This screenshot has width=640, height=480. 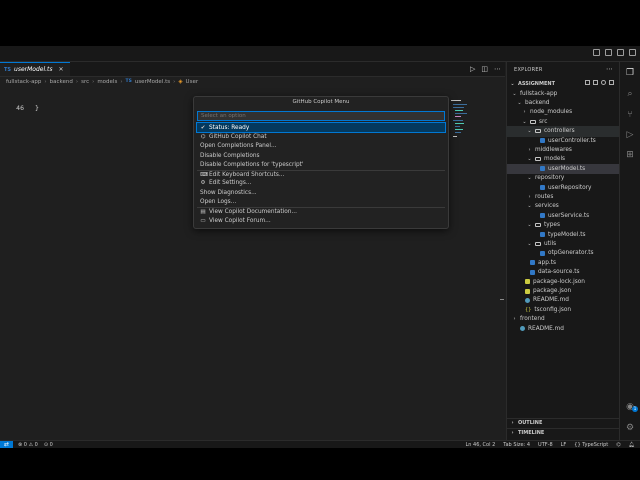 What do you see at coordinates (550, 178) in the screenshot?
I see `tree-item-label: repository` at bounding box center [550, 178].